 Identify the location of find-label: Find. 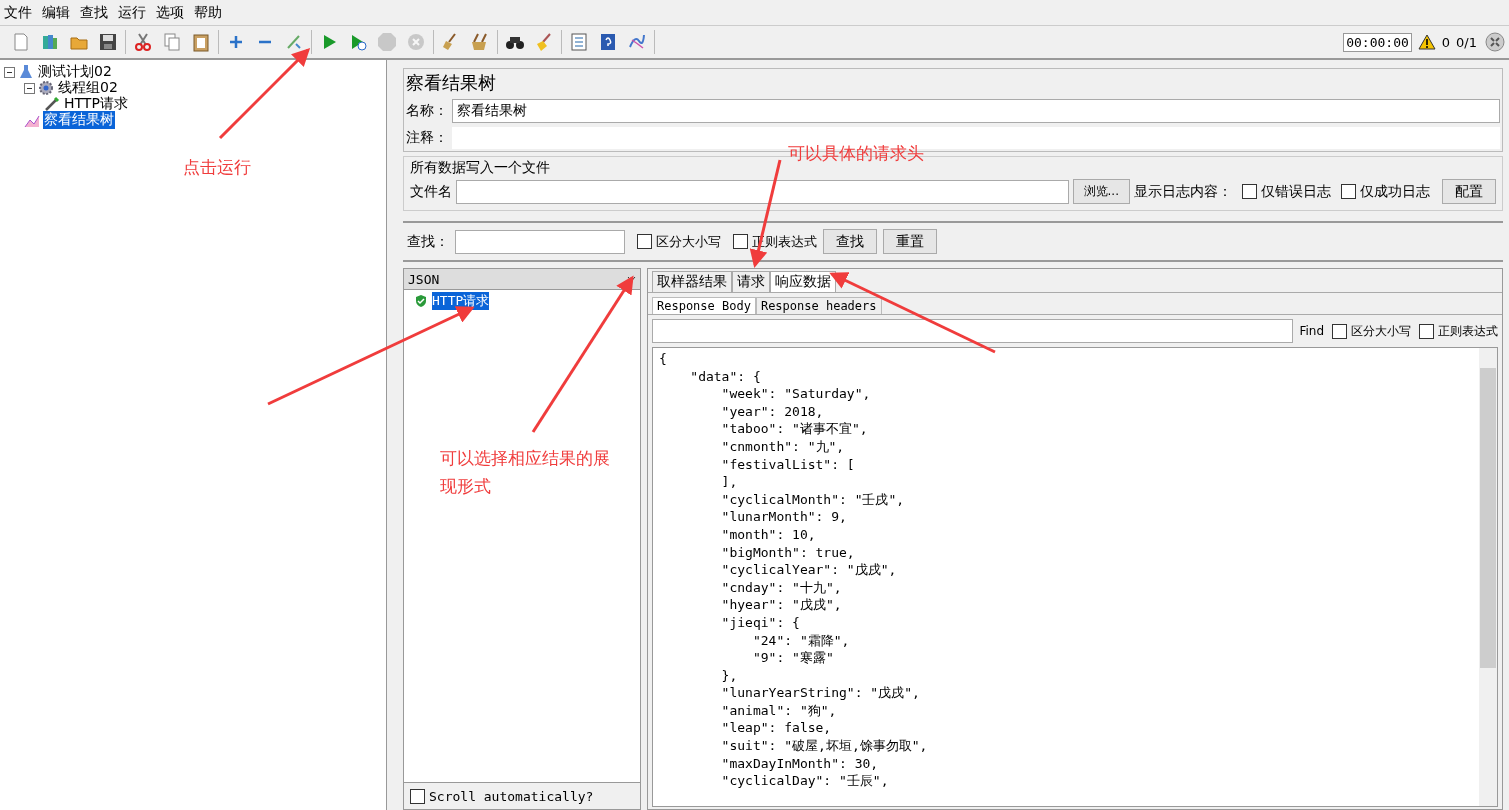
(1311, 331).